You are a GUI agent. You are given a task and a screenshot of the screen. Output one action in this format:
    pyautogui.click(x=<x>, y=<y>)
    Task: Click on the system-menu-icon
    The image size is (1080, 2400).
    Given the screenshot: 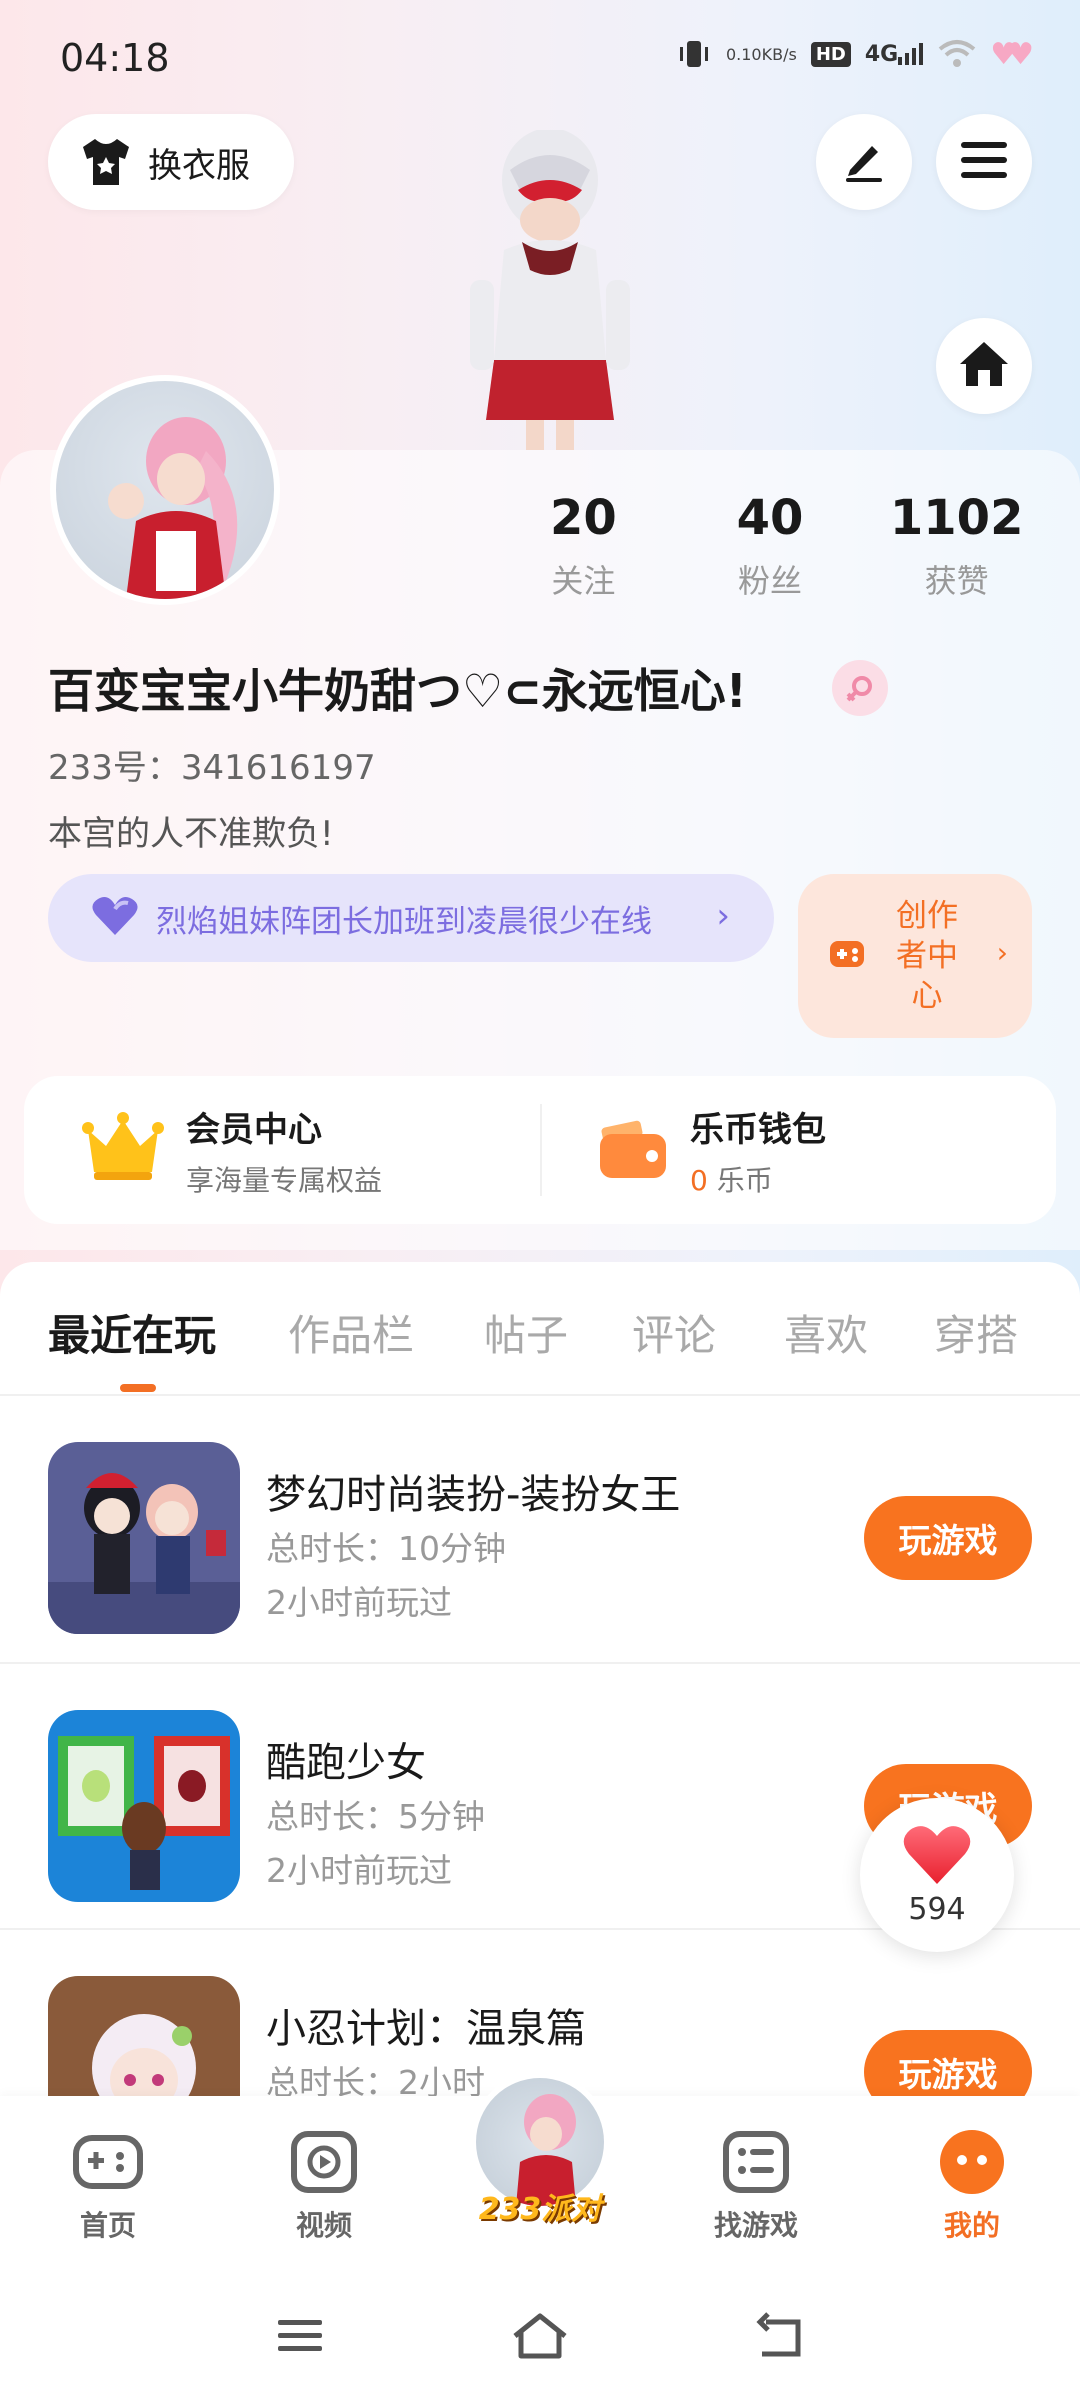 What is the action you would take?
    pyautogui.click(x=300, y=2336)
    